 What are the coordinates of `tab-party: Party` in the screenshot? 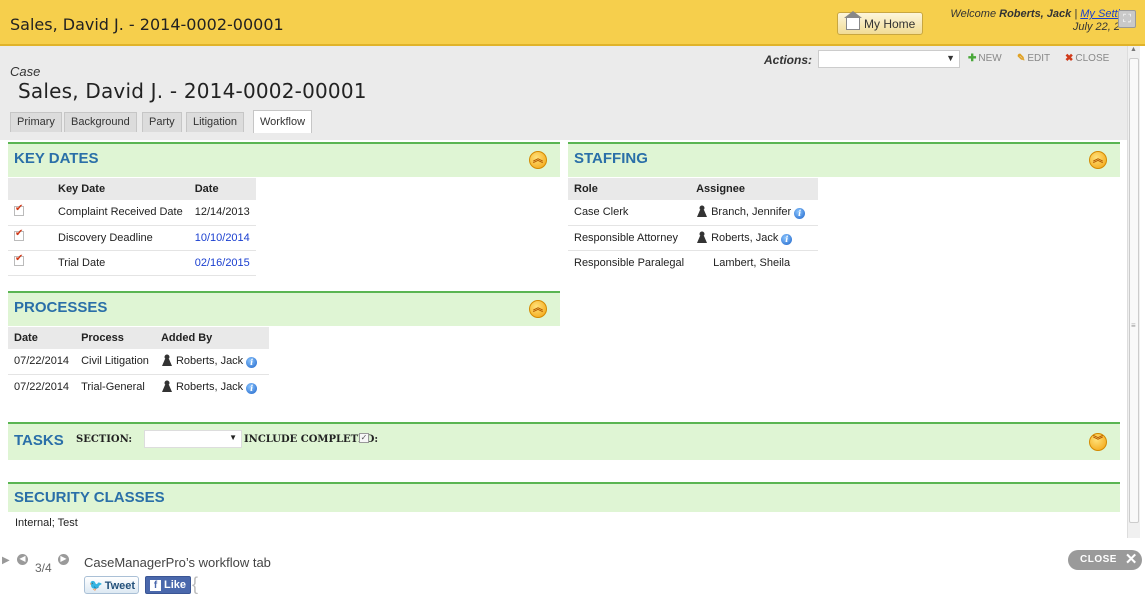 It's located at (162, 122).